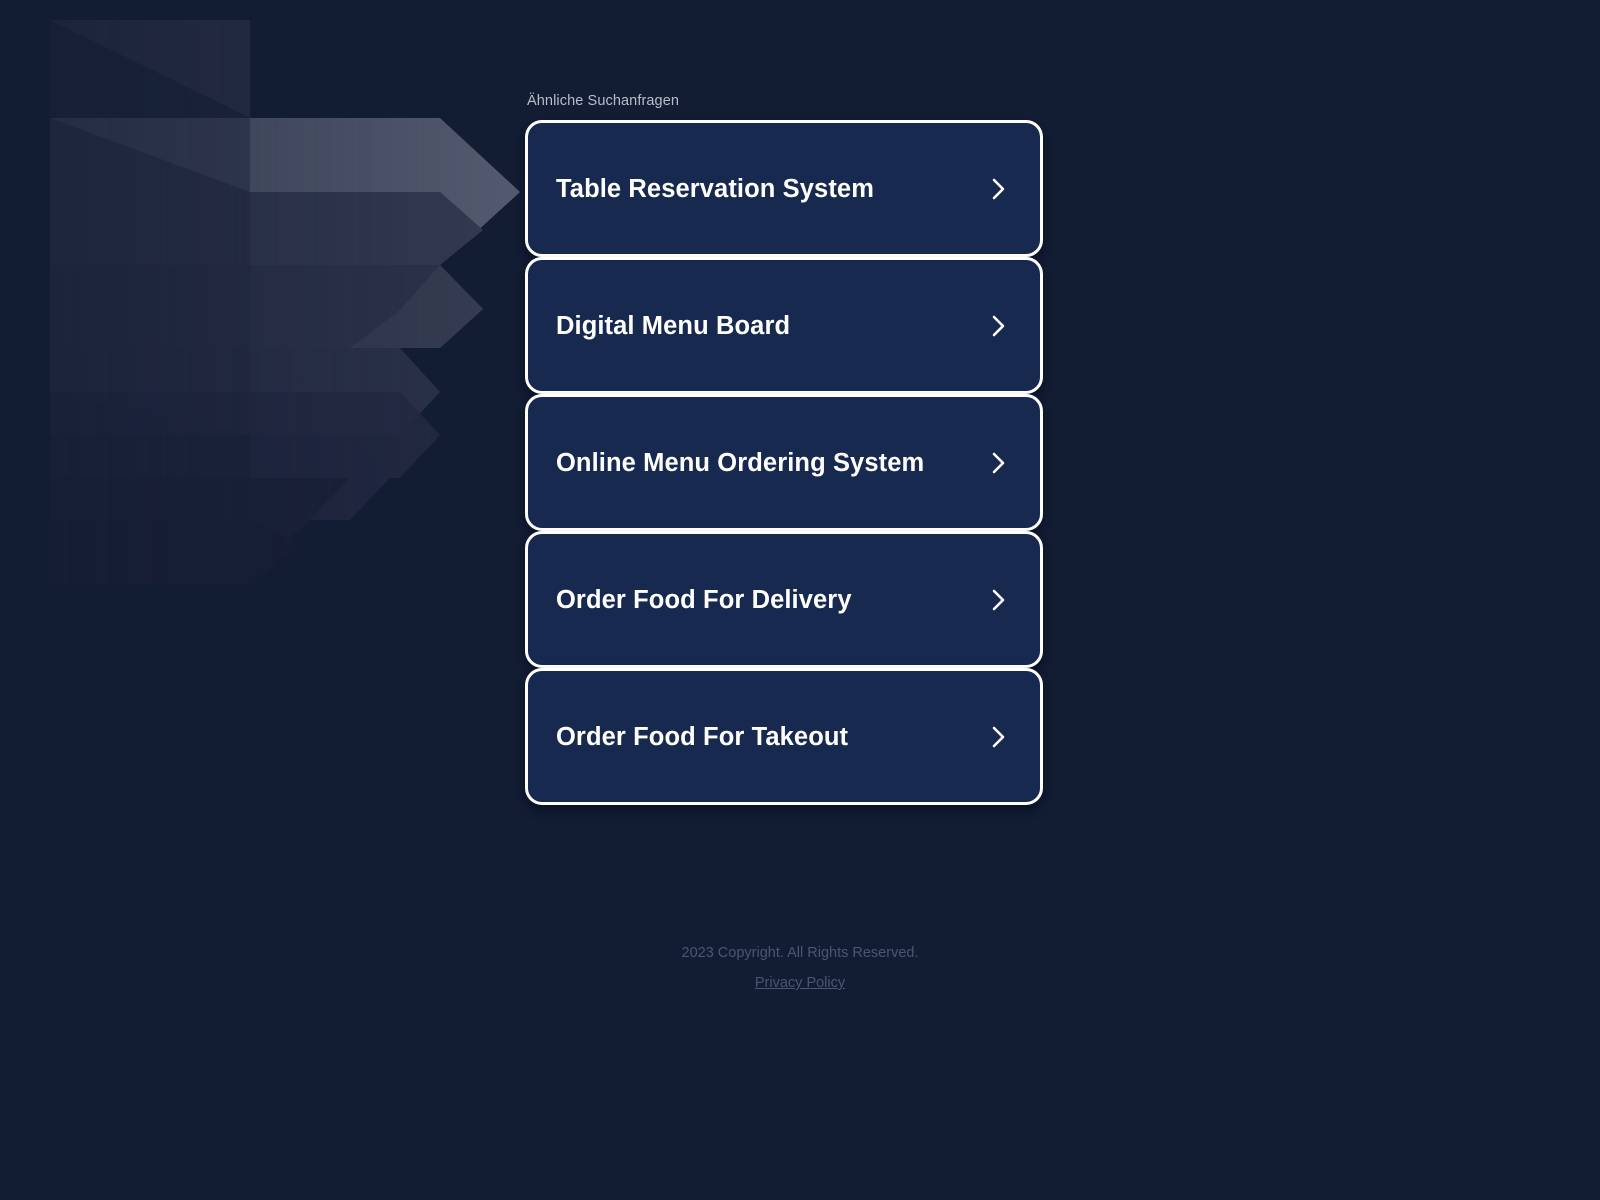 This screenshot has height=1200, width=1600. I want to click on related-search-card-order-food-for-delivery: Order Food For Delivery, so click(784, 599).